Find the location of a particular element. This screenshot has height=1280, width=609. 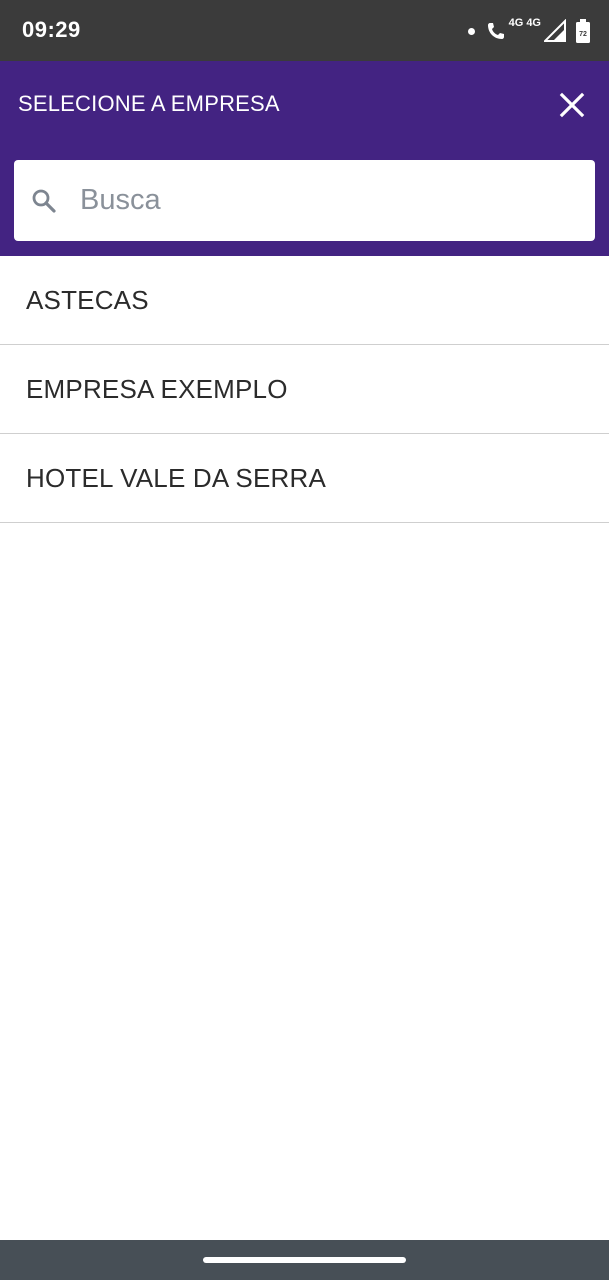

close-icon is located at coordinates (572, 105).